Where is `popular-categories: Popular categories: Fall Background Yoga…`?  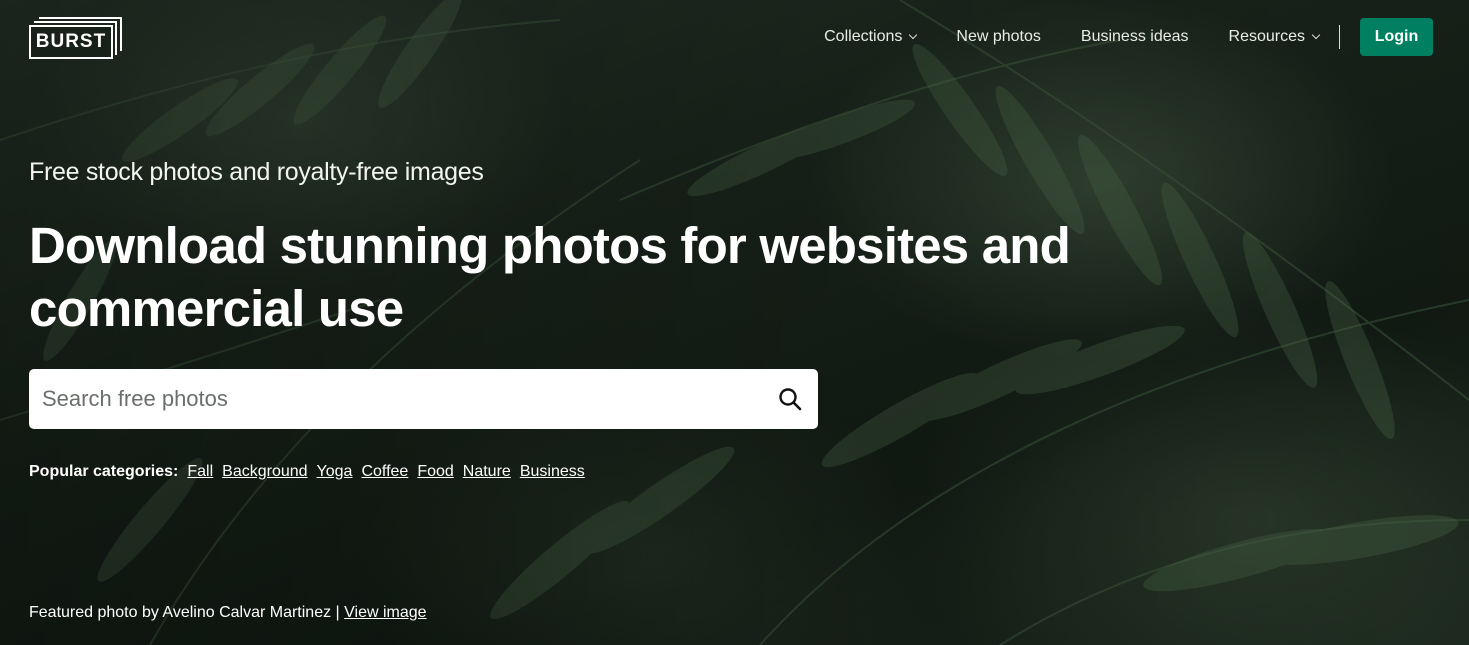 popular-categories: Popular categories: Fall Background Yoga… is located at coordinates (311, 472).